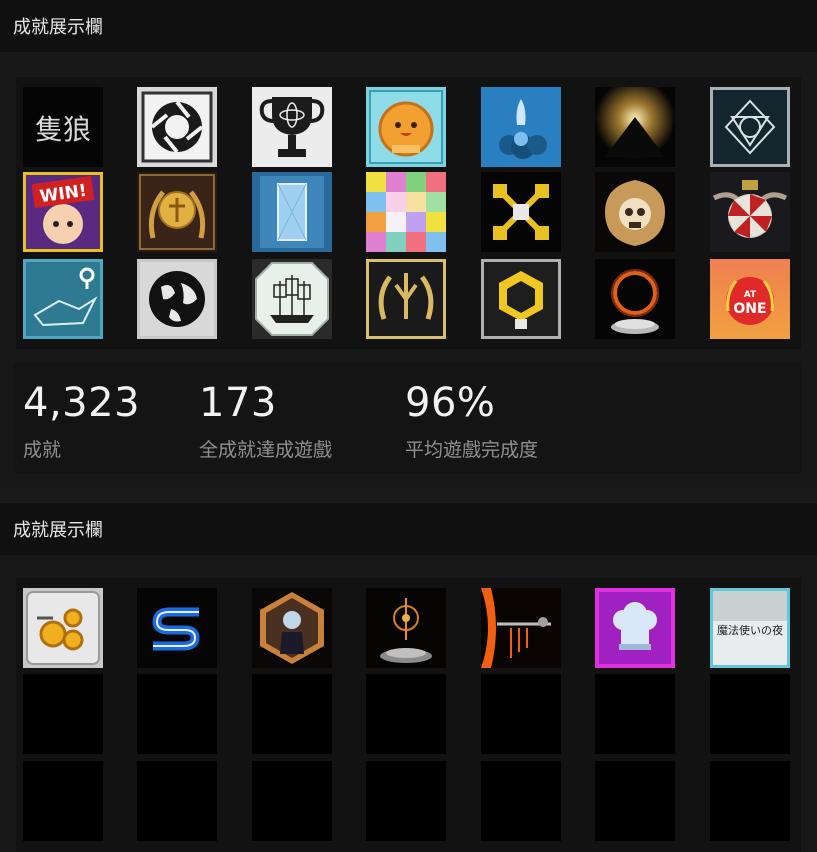 Image resolution: width=817 pixels, height=852 pixels. Describe the element at coordinates (750, 127) in the screenshot. I see `triangle-circle-emblem-icon` at that location.